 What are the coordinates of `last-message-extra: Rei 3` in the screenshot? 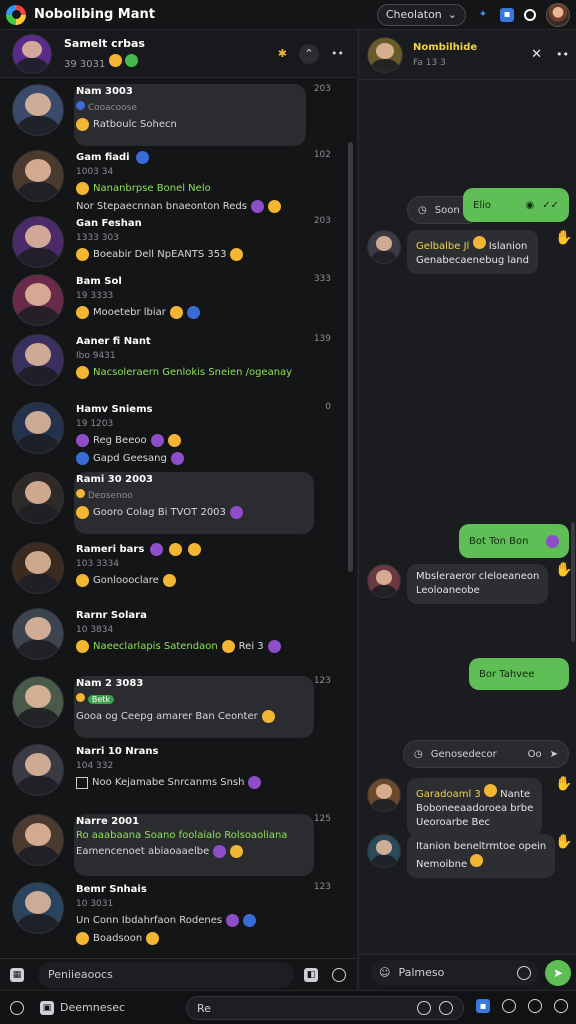 It's located at (251, 646).